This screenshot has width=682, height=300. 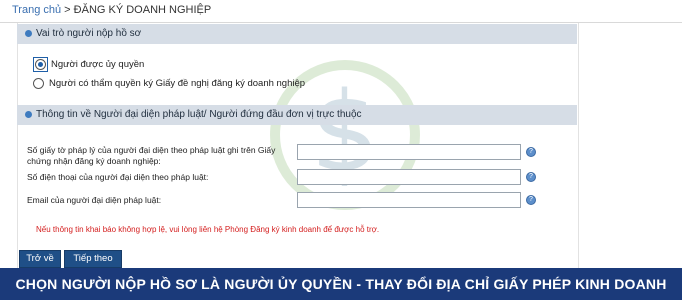 What do you see at coordinates (98, 64) in the screenshot?
I see `radio-label-authorized: Người được ủy quyền` at bounding box center [98, 64].